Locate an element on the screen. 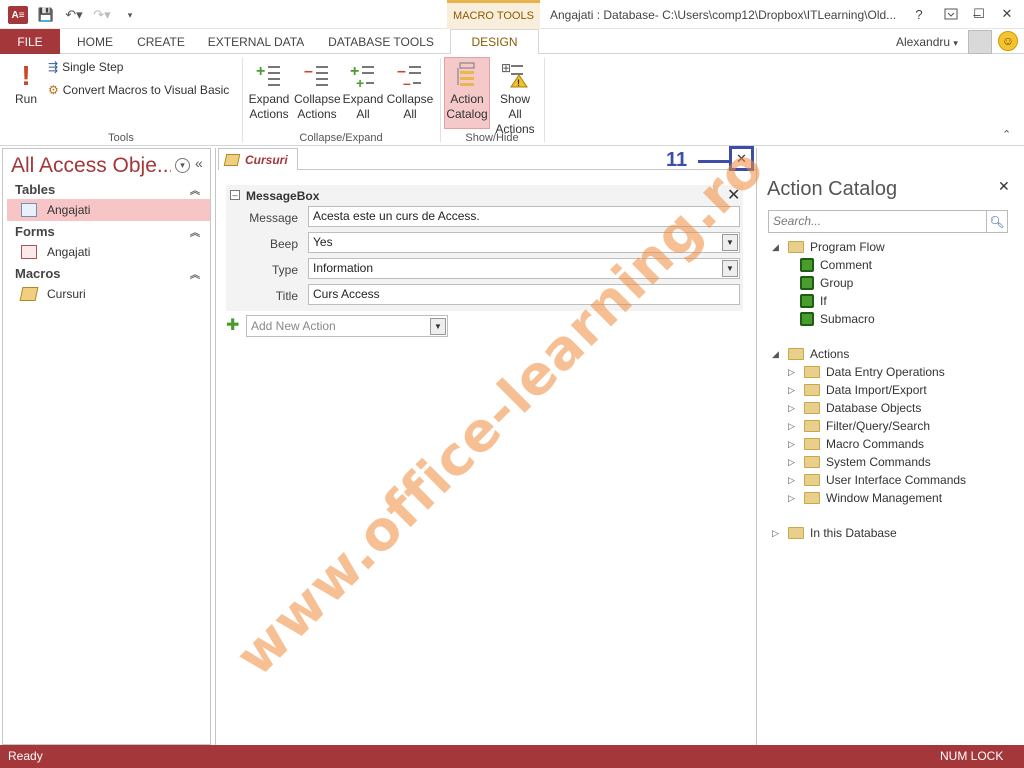 This screenshot has height=768, width=1024. action-catalog-label-line2: Catalog is located at coordinates (467, 114).